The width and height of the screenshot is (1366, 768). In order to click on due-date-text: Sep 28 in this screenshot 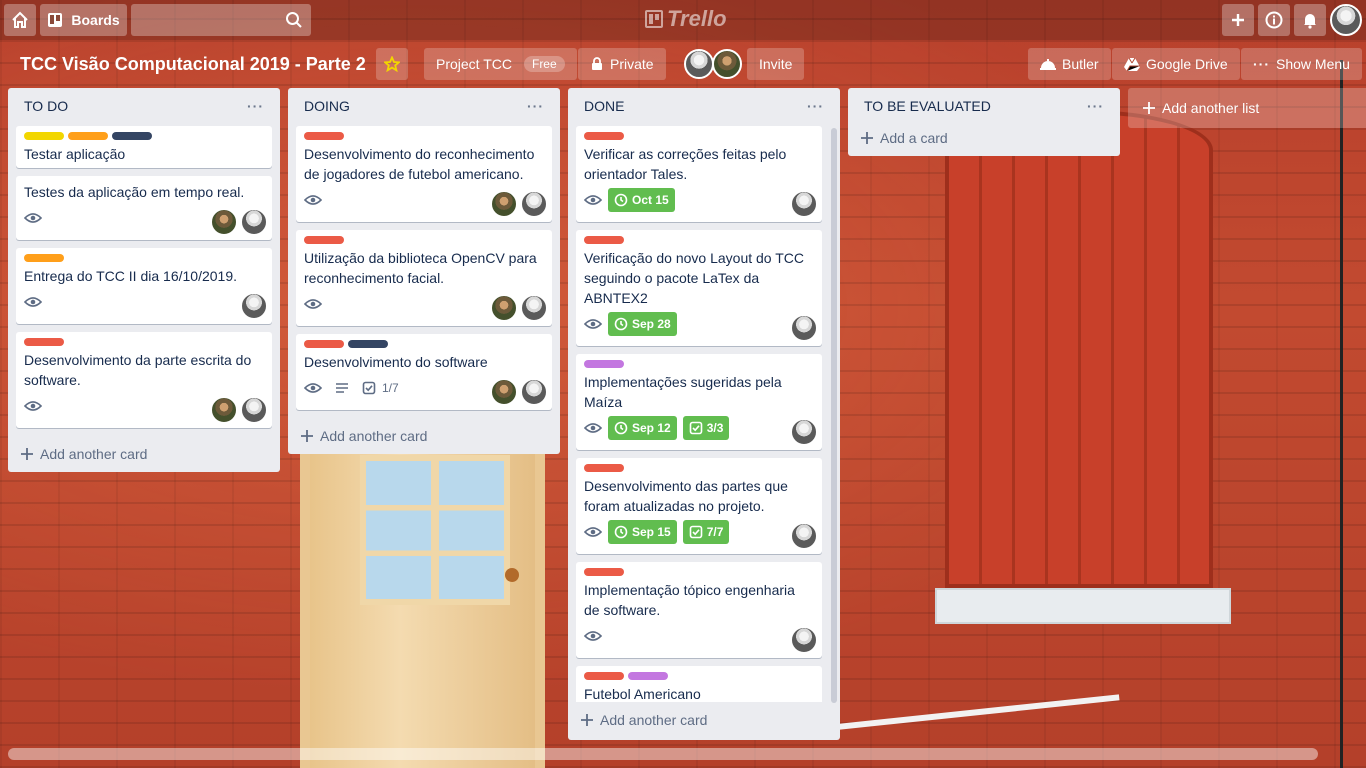, I will do `click(651, 324)`.